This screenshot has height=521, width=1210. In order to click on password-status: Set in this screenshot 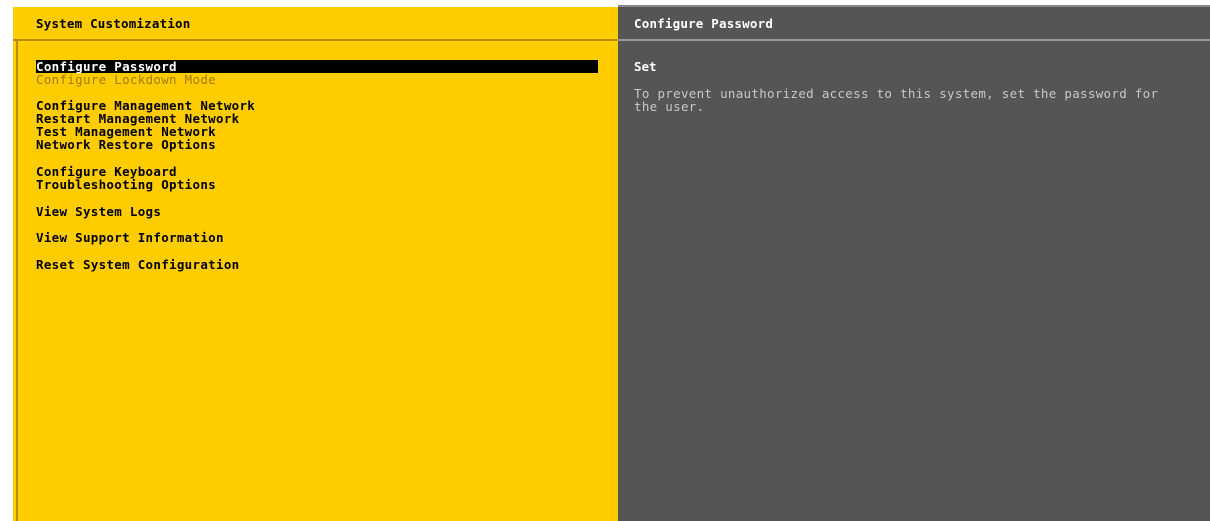, I will do `click(645, 66)`.